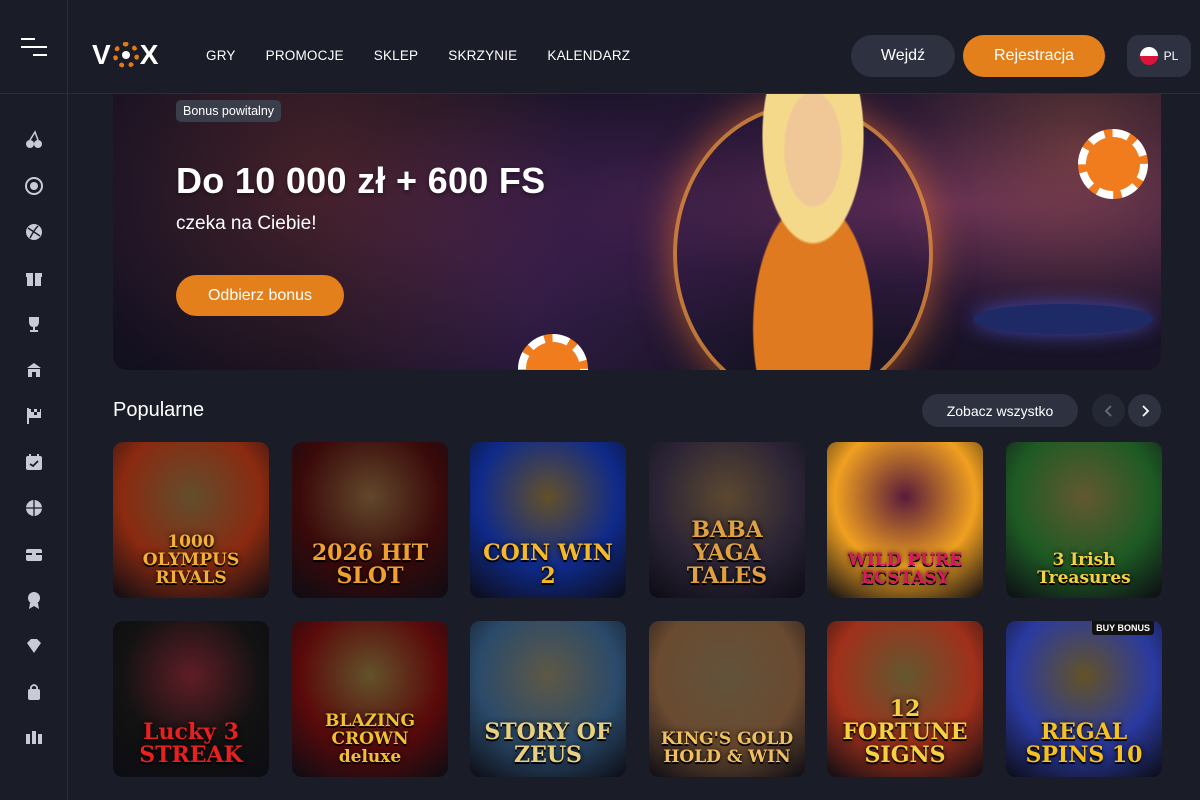 The image size is (1200, 800). Describe the element at coordinates (727, 552) in the screenshot. I see `game-title: BABA YAGA TALES` at that location.